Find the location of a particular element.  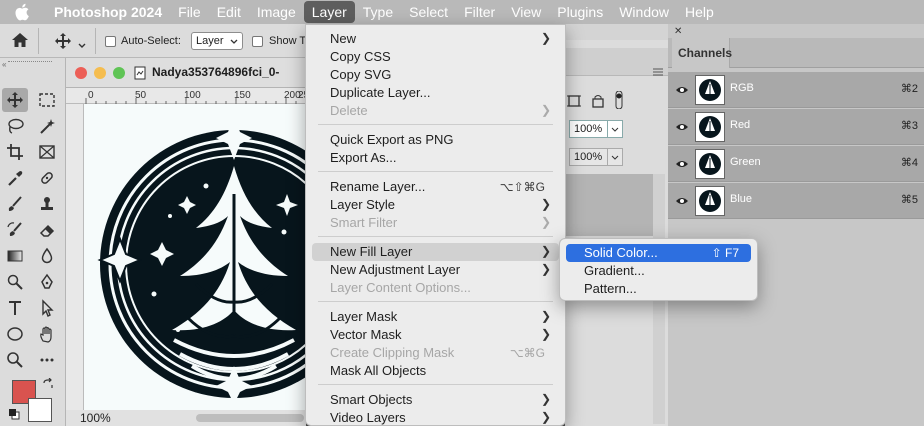

menu-view: View is located at coordinates (526, 12).